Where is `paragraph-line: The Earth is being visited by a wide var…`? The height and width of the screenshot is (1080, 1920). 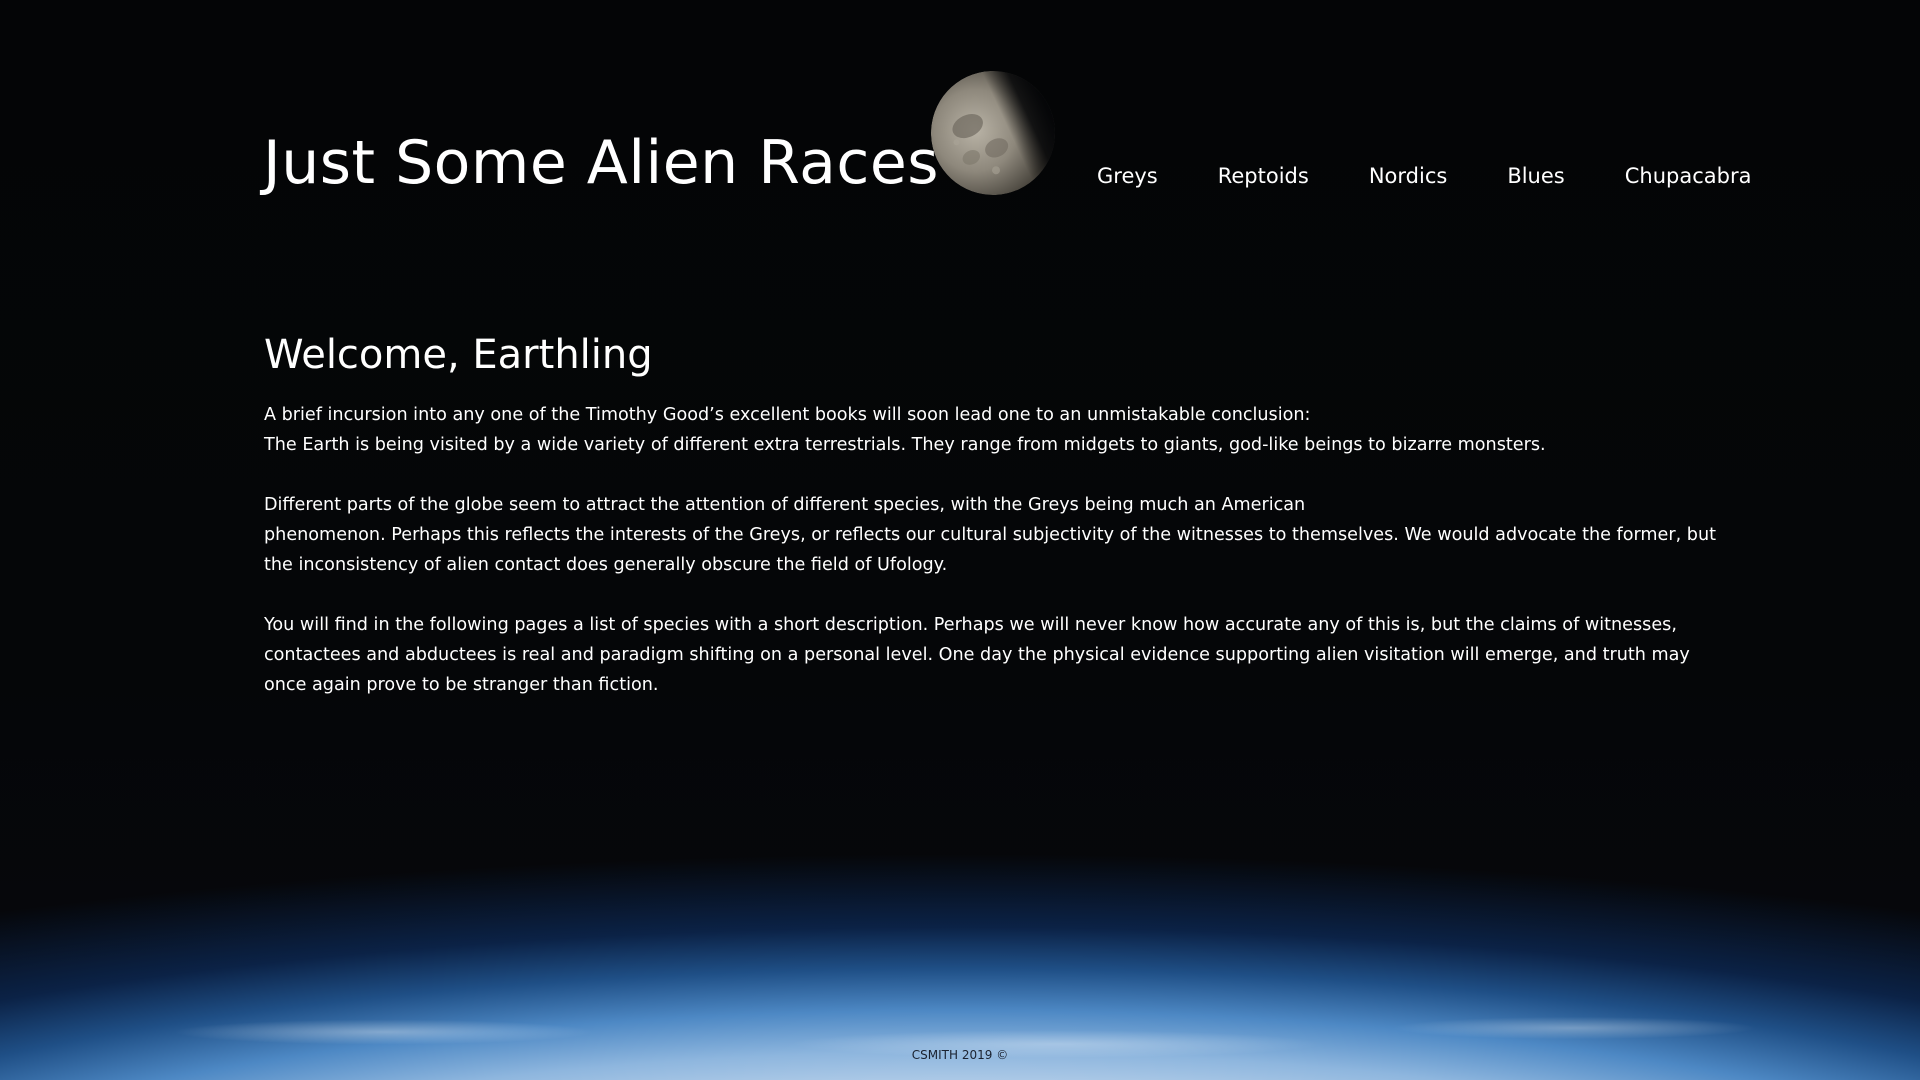 paragraph-line: The Earth is being visited by a wide var… is located at coordinates (905, 445).